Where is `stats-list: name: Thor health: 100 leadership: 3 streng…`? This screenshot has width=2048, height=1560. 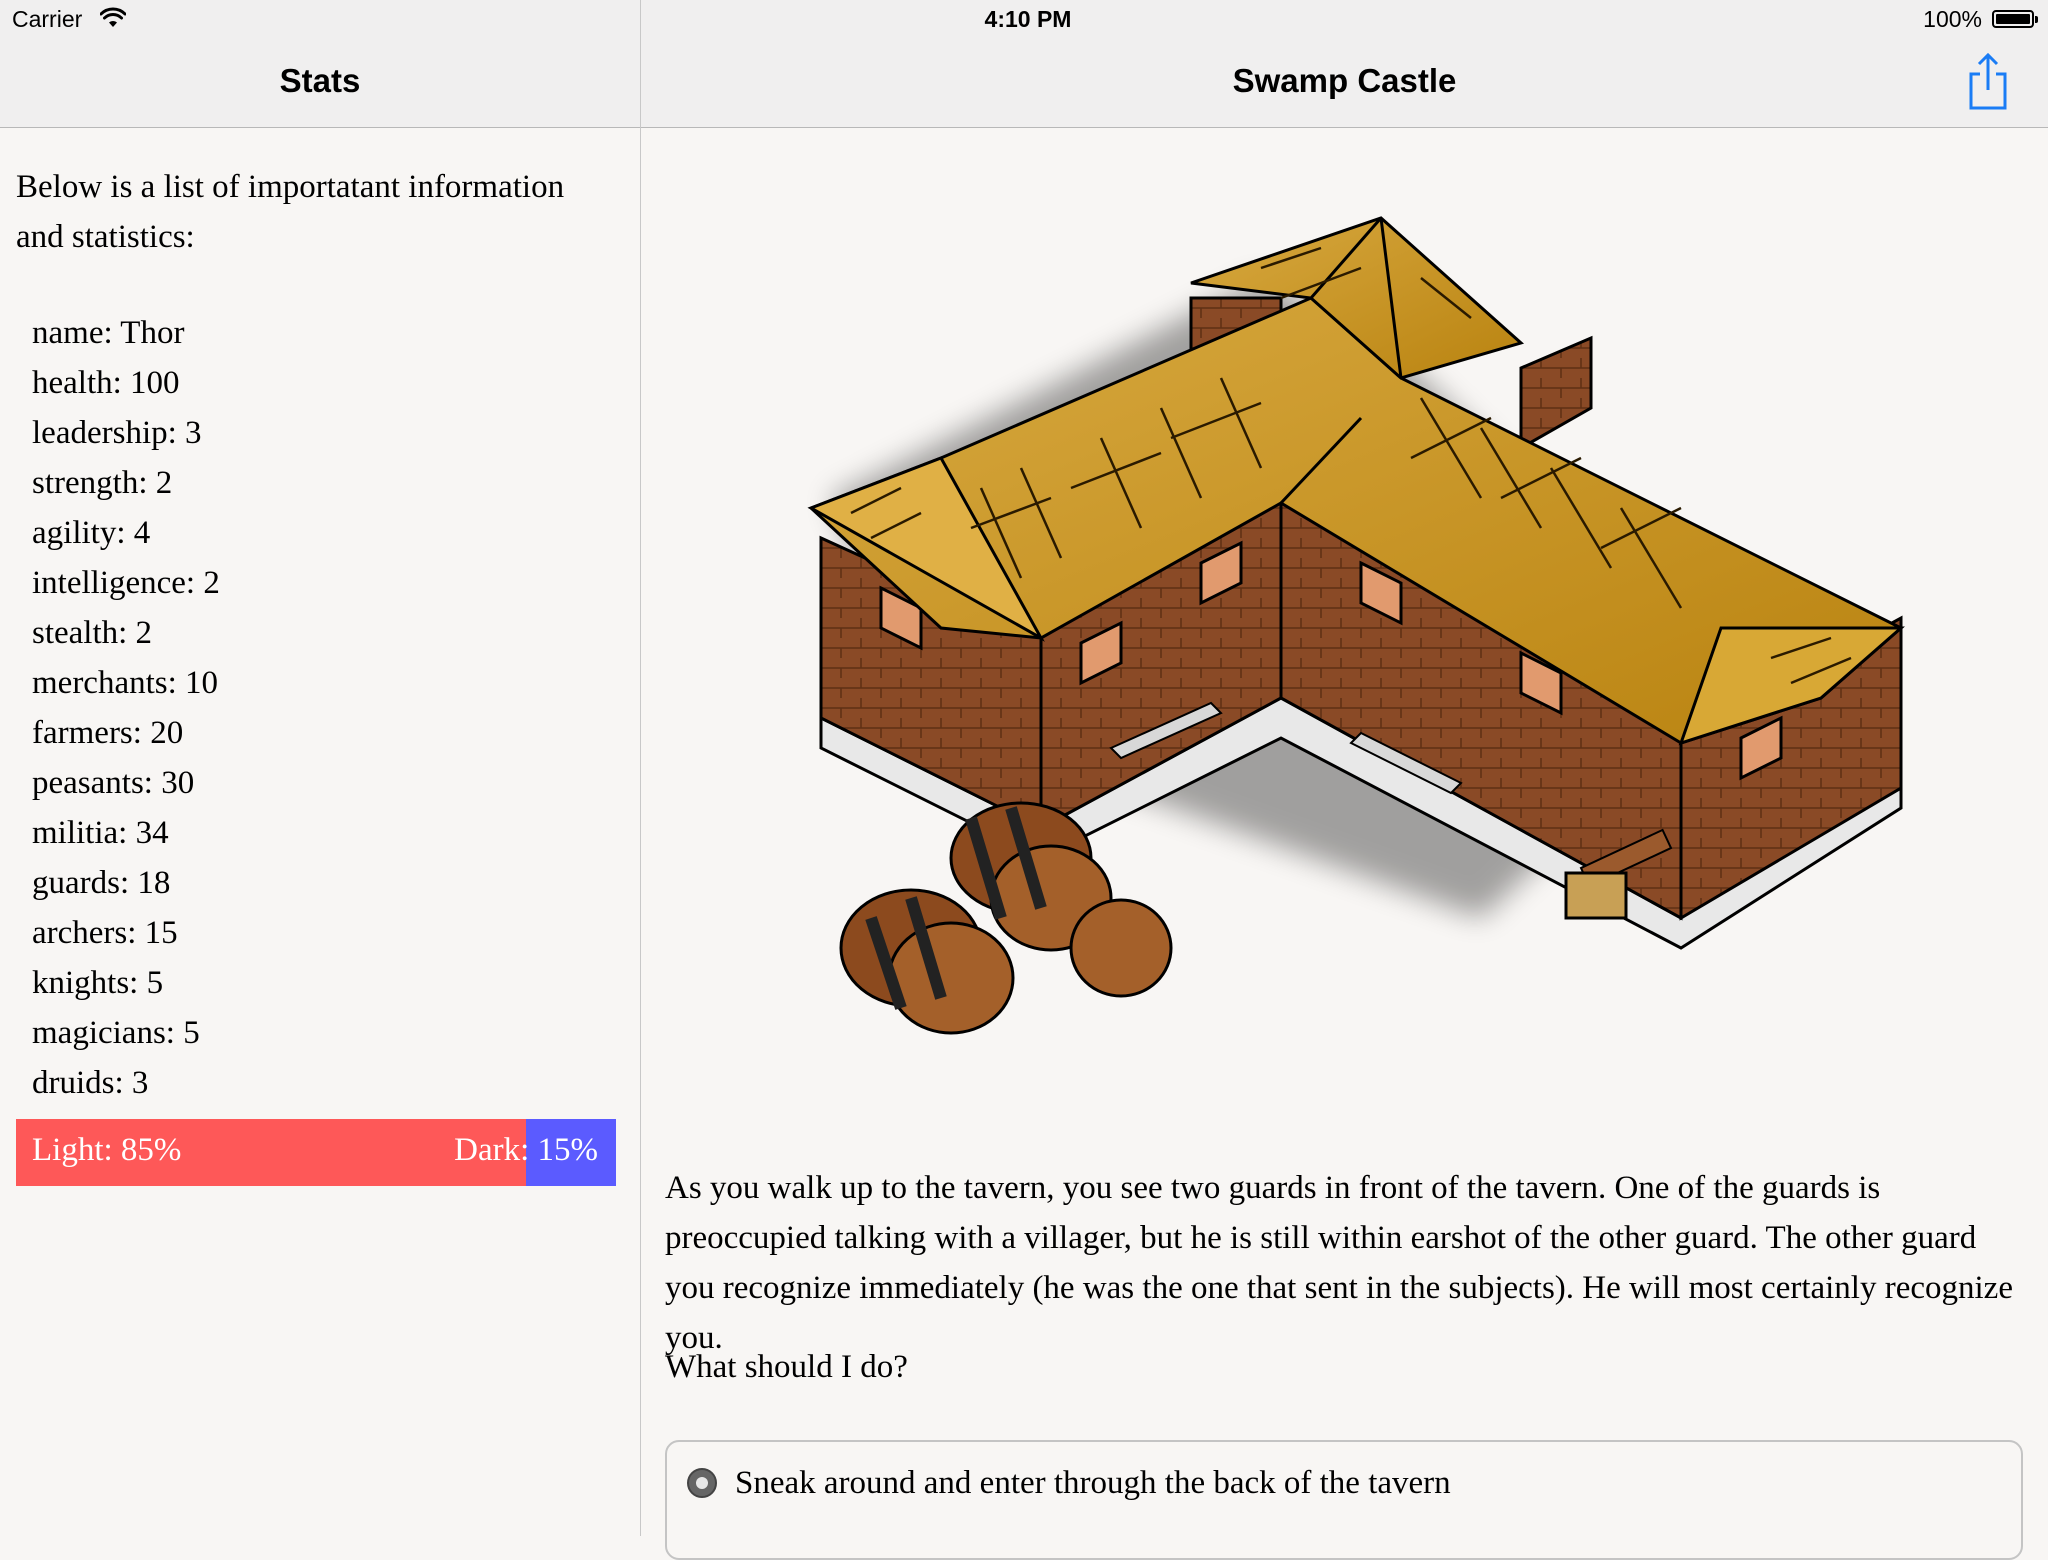 stats-list: name: Thor health: 100 leadership: 3 streng… is located at coordinates (126, 708).